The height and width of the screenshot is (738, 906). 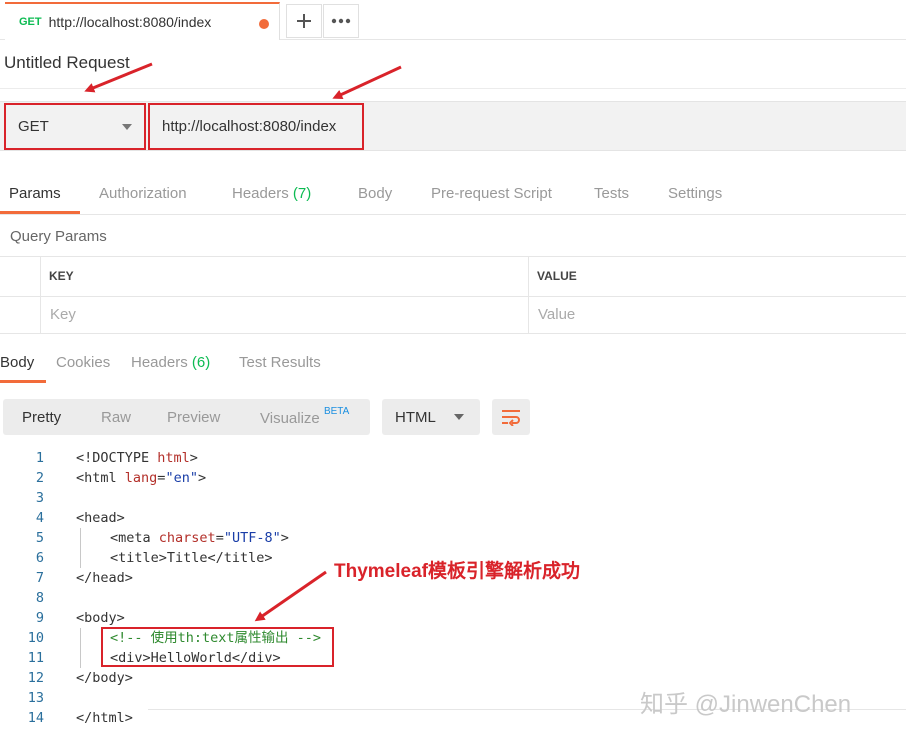 I want to click on code-token: <html, so click(x=100, y=478).